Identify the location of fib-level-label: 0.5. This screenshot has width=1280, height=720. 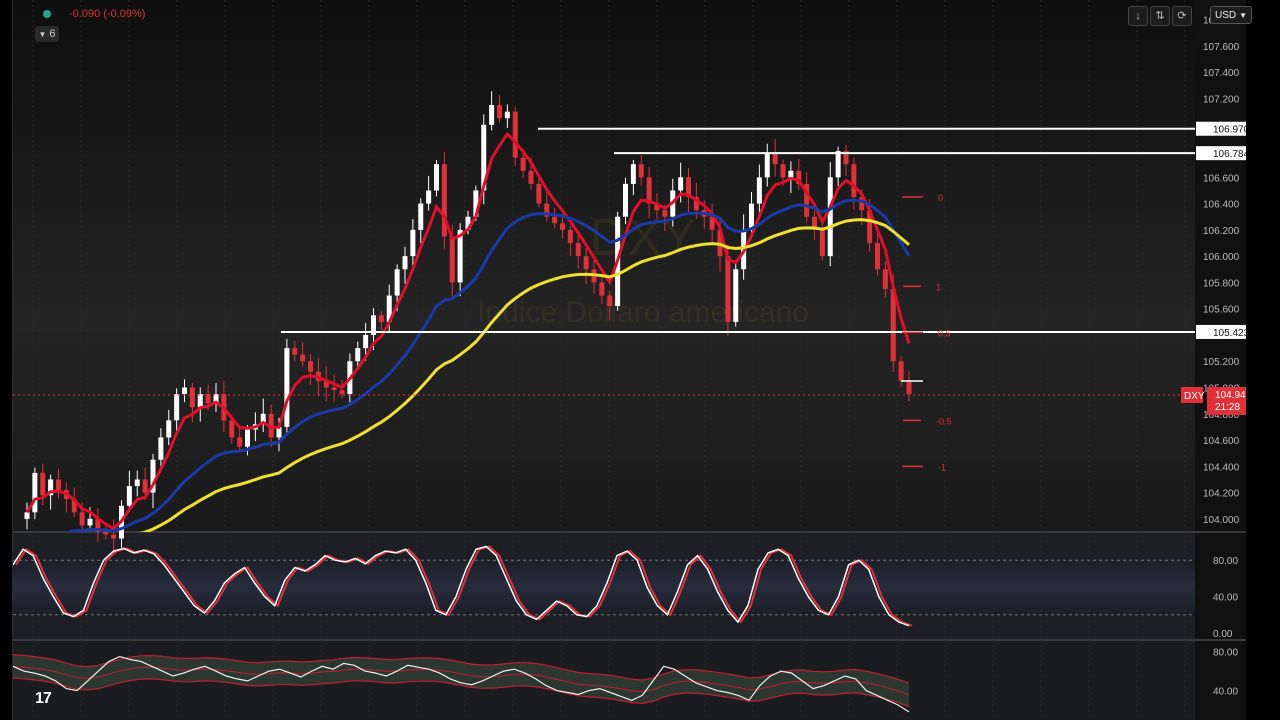
(944, 333).